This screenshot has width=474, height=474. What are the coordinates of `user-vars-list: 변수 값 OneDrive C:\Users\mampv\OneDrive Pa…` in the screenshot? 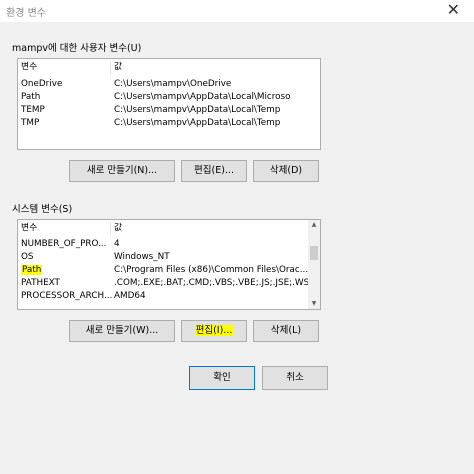 It's located at (169, 104).